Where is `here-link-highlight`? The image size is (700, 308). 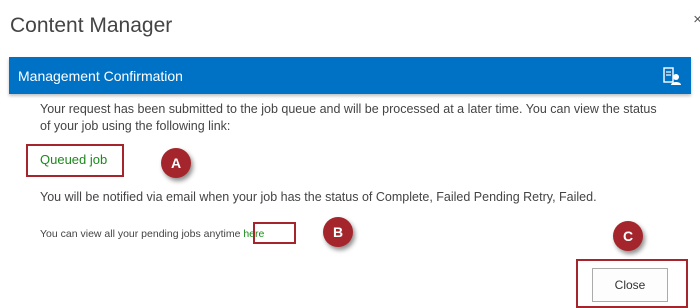
here-link-highlight is located at coordinates (274, 233).